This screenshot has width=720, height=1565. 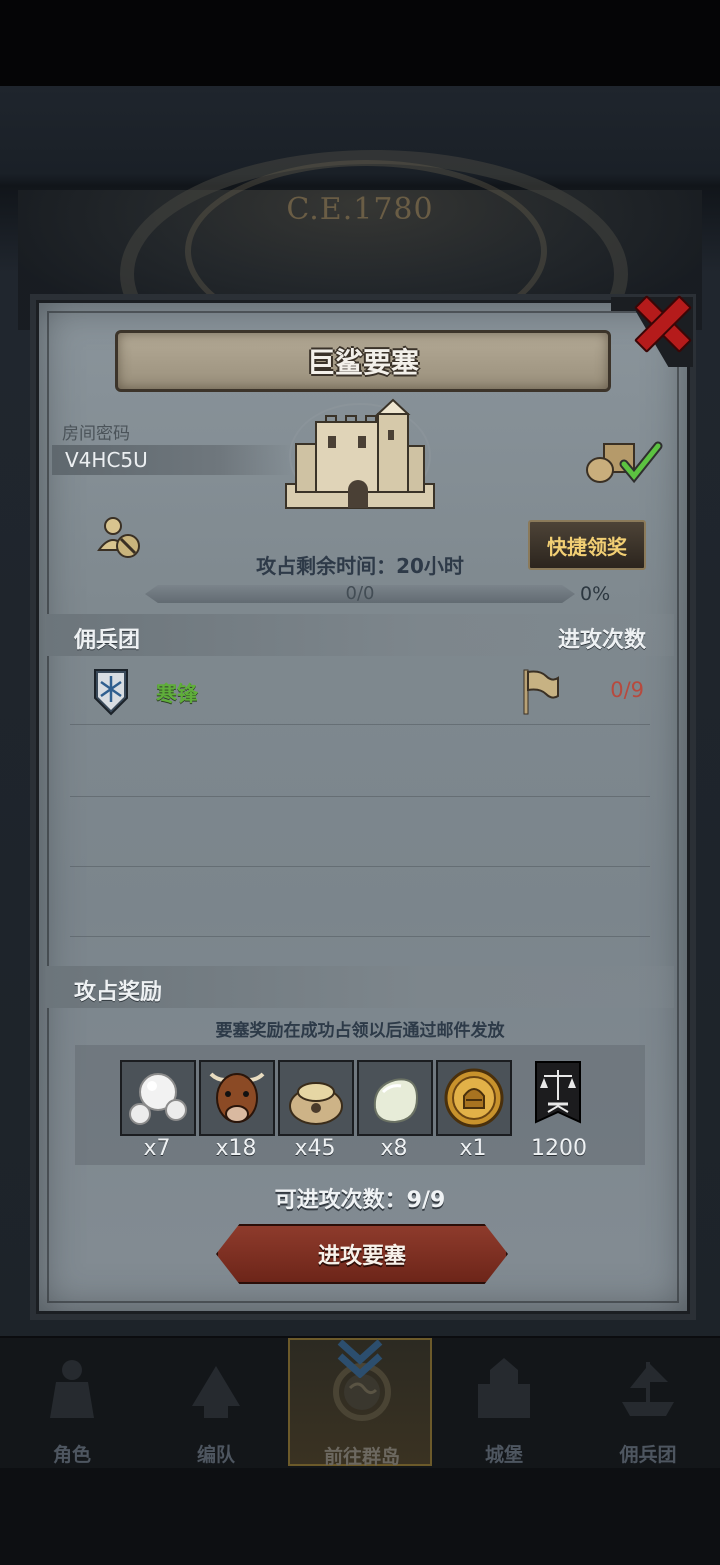 I want to click on nav-mercenary: 佣兵团, so click(x=648, y=1402).